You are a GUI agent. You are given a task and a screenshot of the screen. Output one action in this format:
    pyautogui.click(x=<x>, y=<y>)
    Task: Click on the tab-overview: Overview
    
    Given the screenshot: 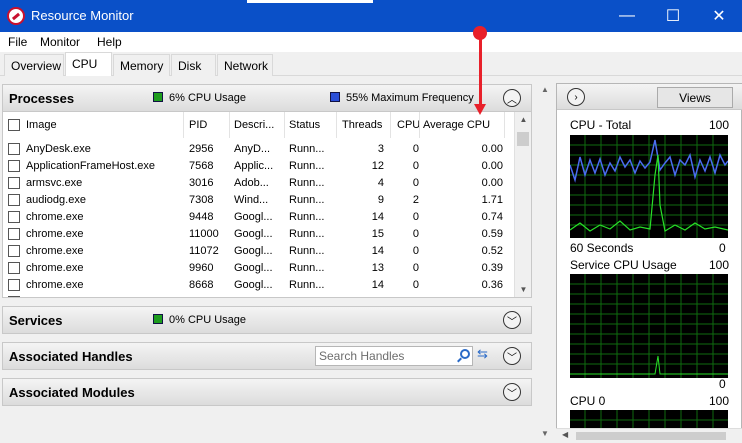 What is the action you would take?
    pyautogui.click(x=34, y=65)
    